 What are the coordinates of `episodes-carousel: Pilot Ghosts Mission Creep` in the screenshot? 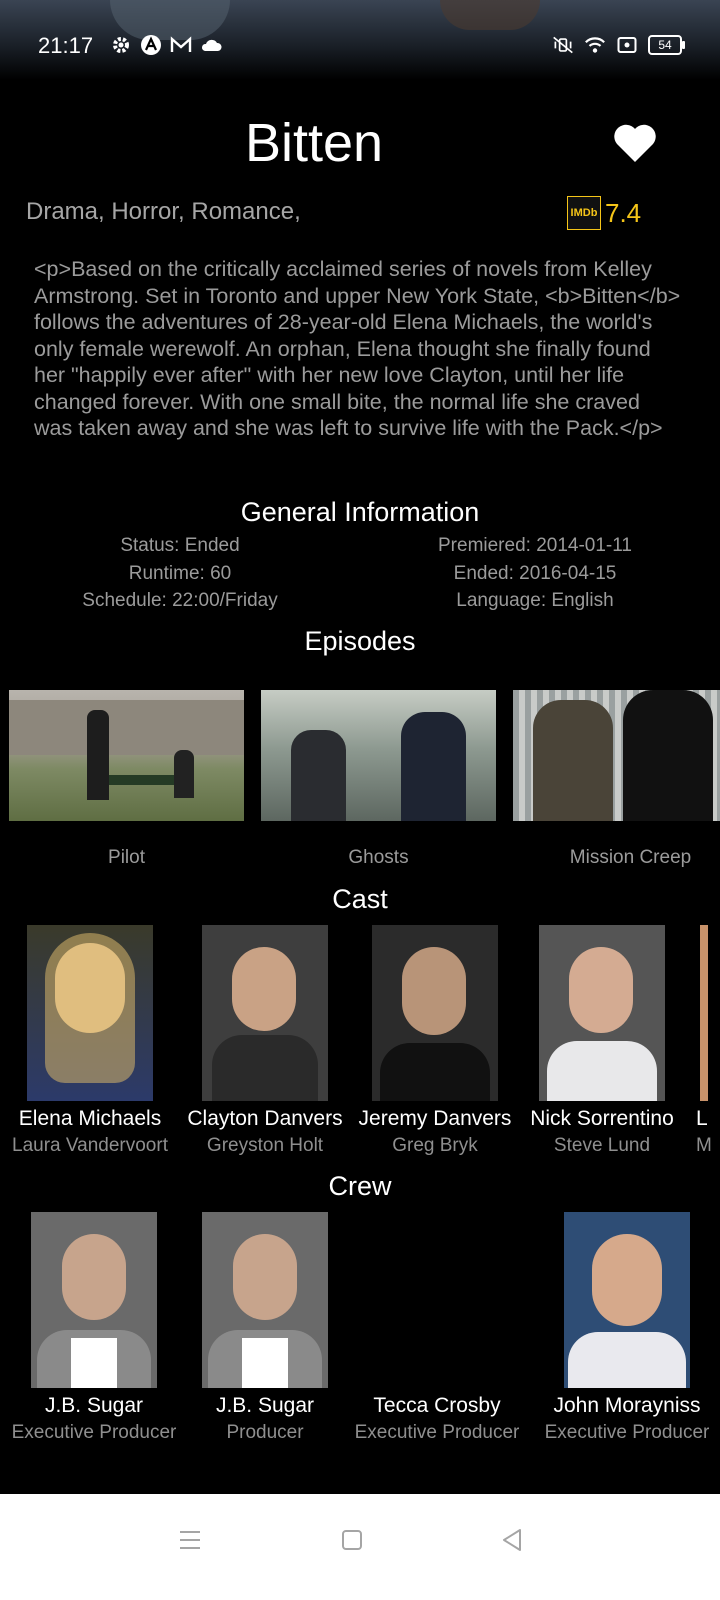 It's located at (364, 785).